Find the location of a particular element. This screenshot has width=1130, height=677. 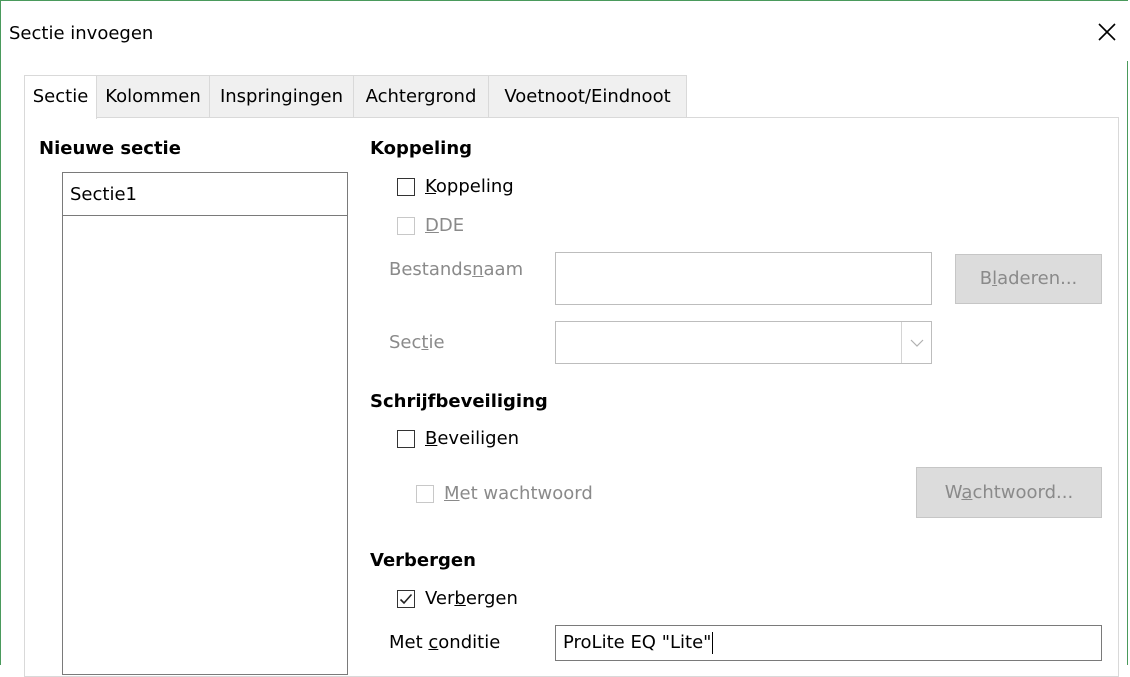

tab-label: Sectie is located at coordinates (60, 96).